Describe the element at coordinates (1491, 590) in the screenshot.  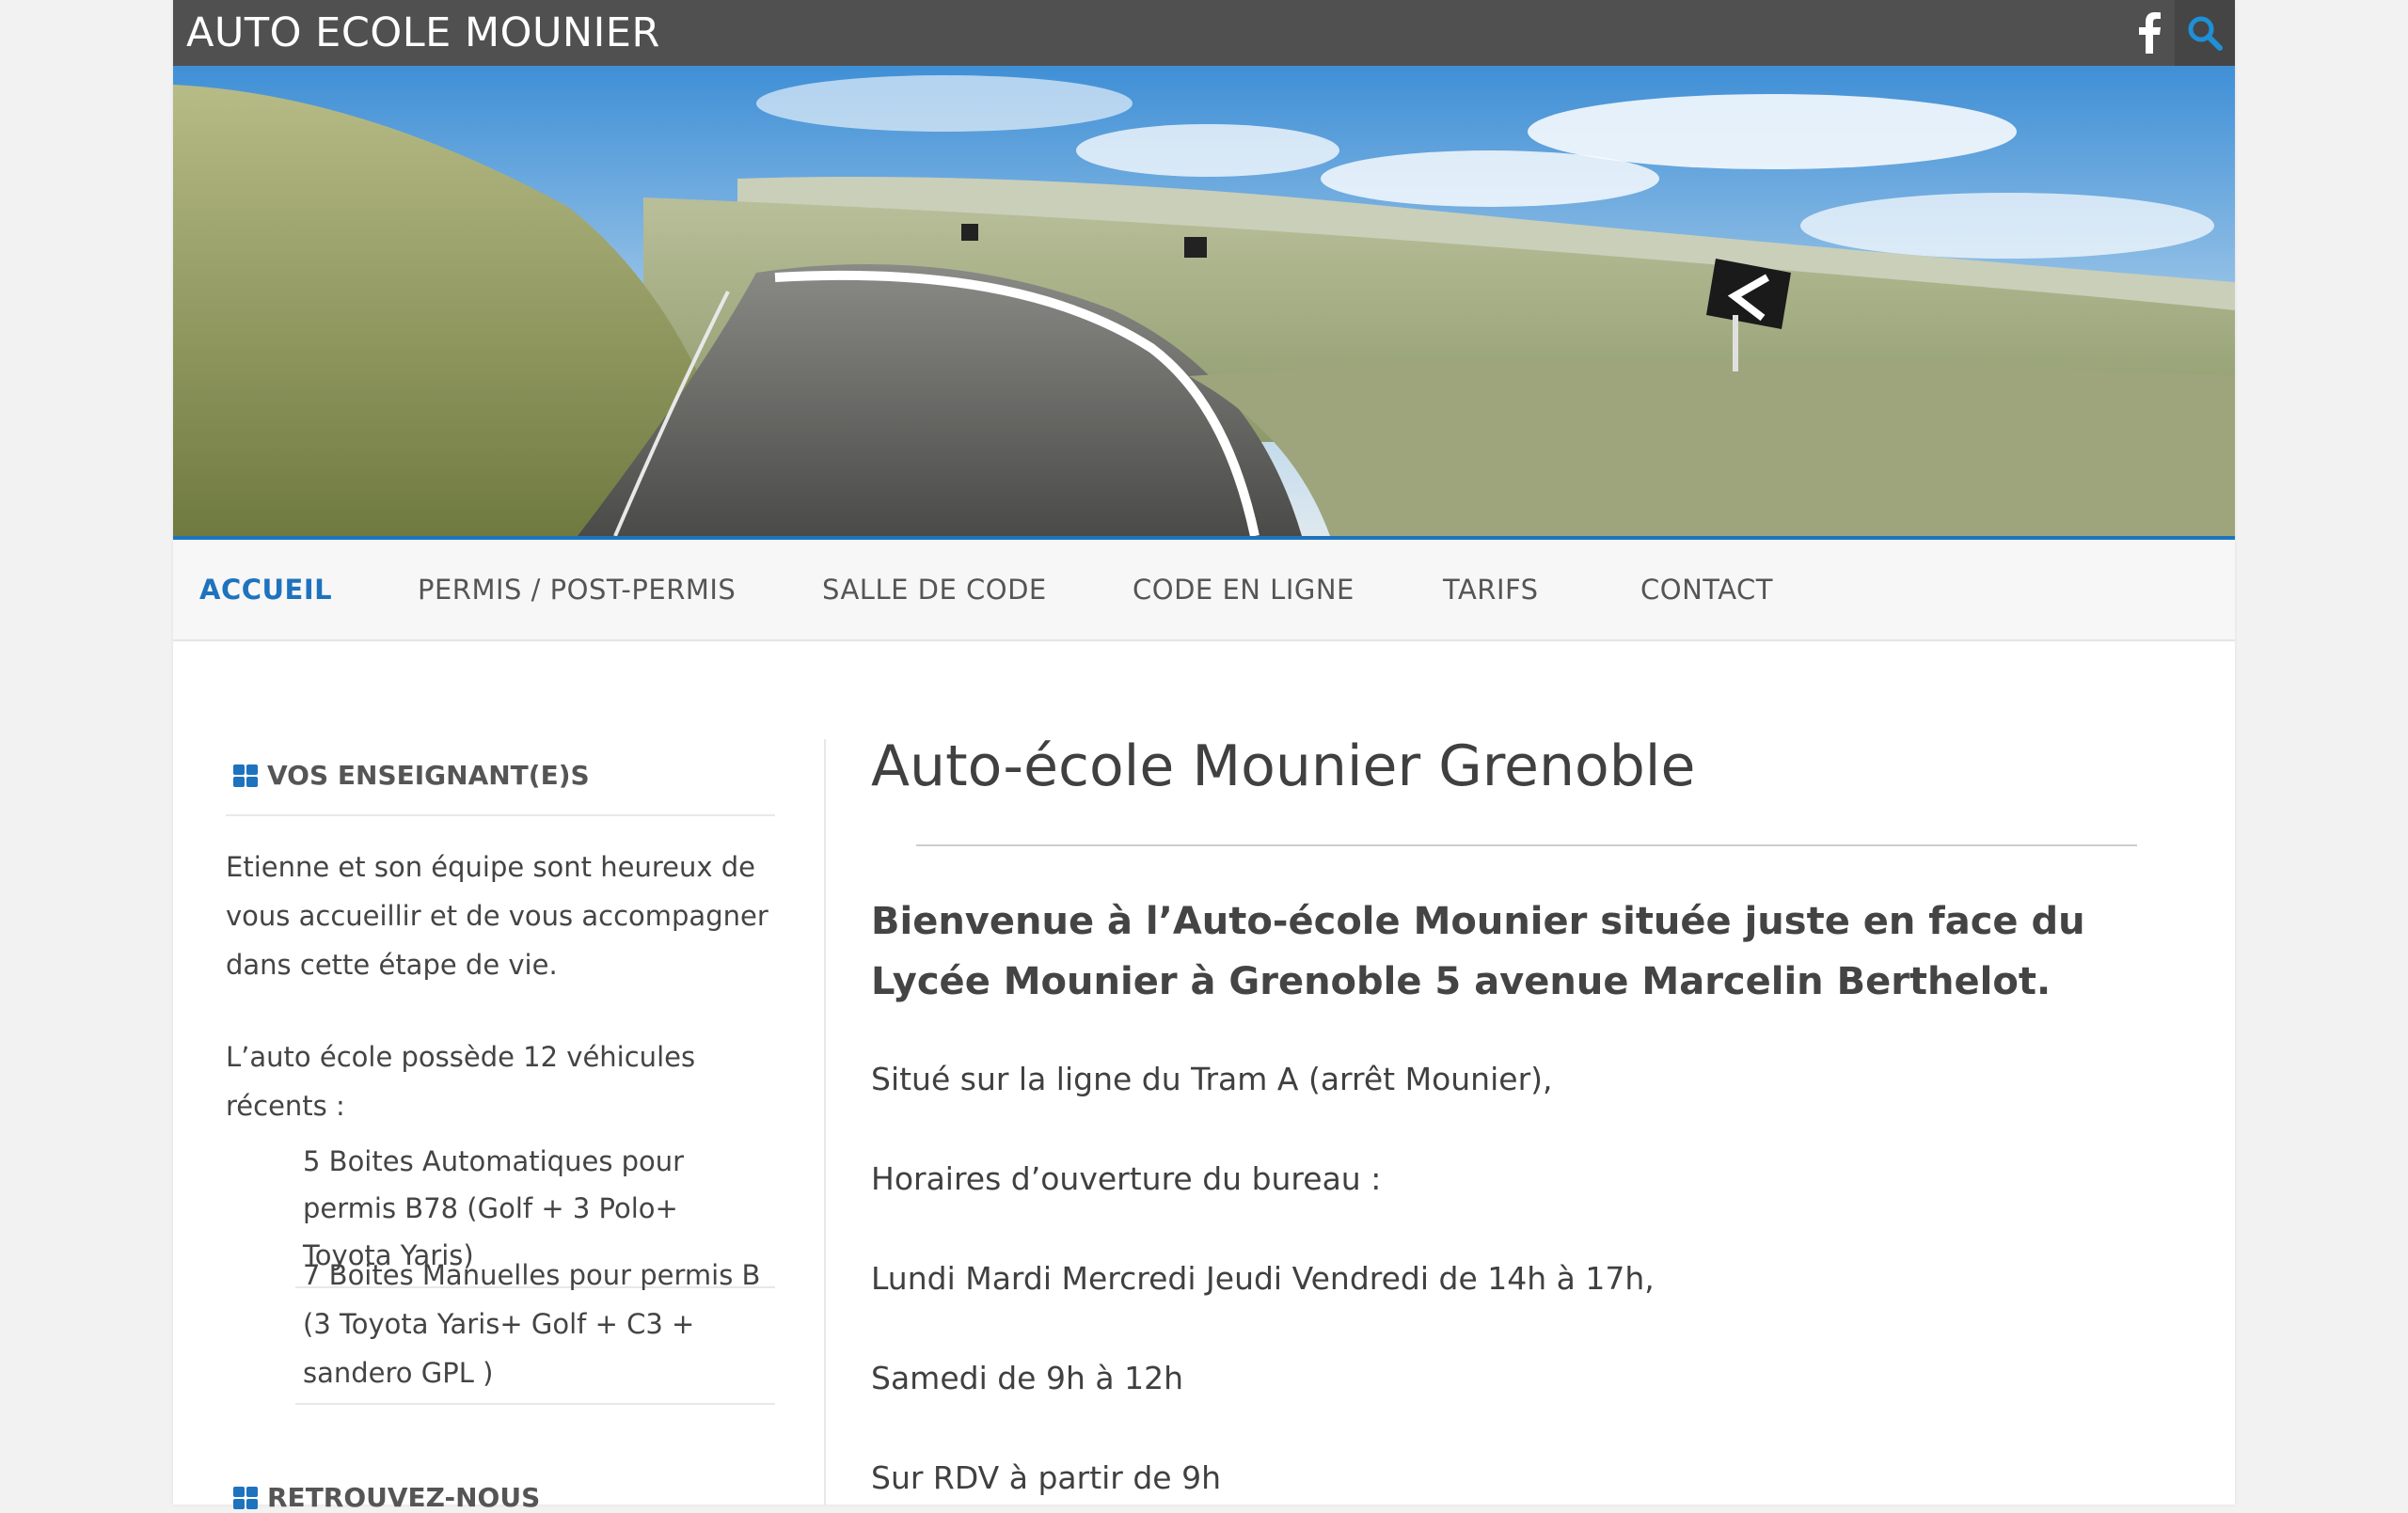
I see `nav-item-tarifs: TARIFS` at that location.